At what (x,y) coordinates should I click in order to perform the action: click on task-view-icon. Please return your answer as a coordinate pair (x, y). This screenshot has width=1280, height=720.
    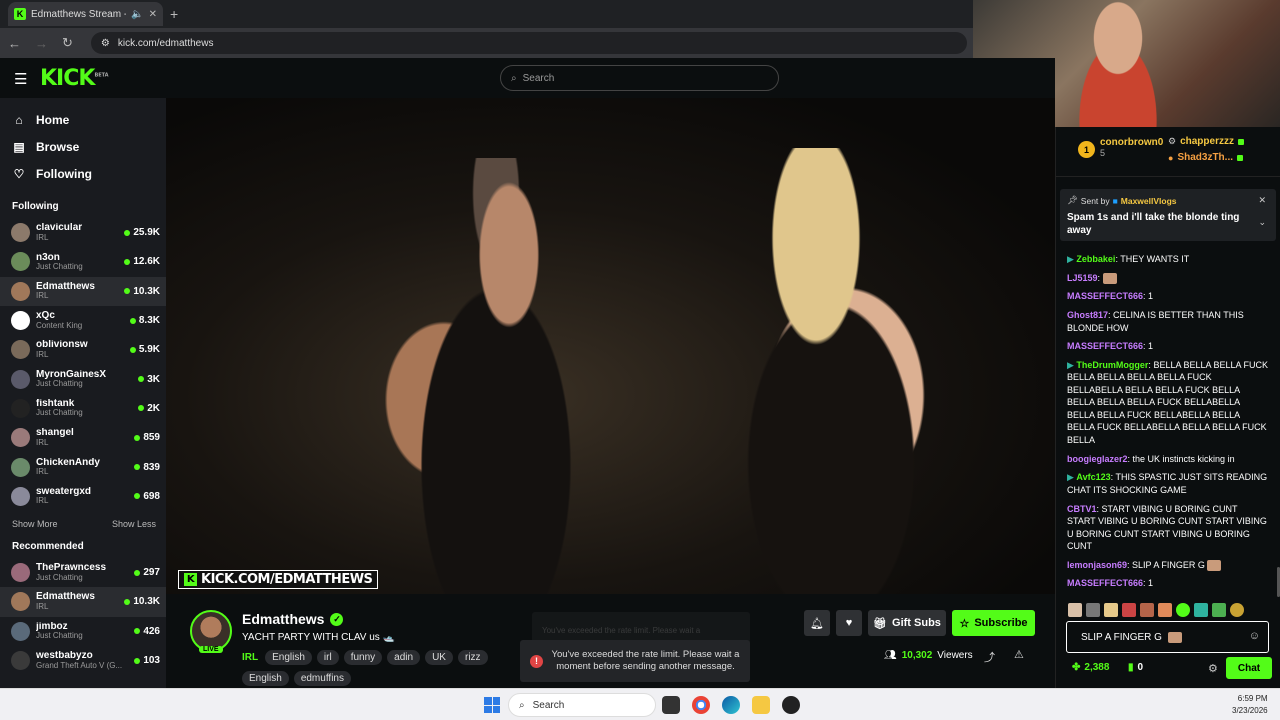
    Looking at the image, I should click on (671, 705).